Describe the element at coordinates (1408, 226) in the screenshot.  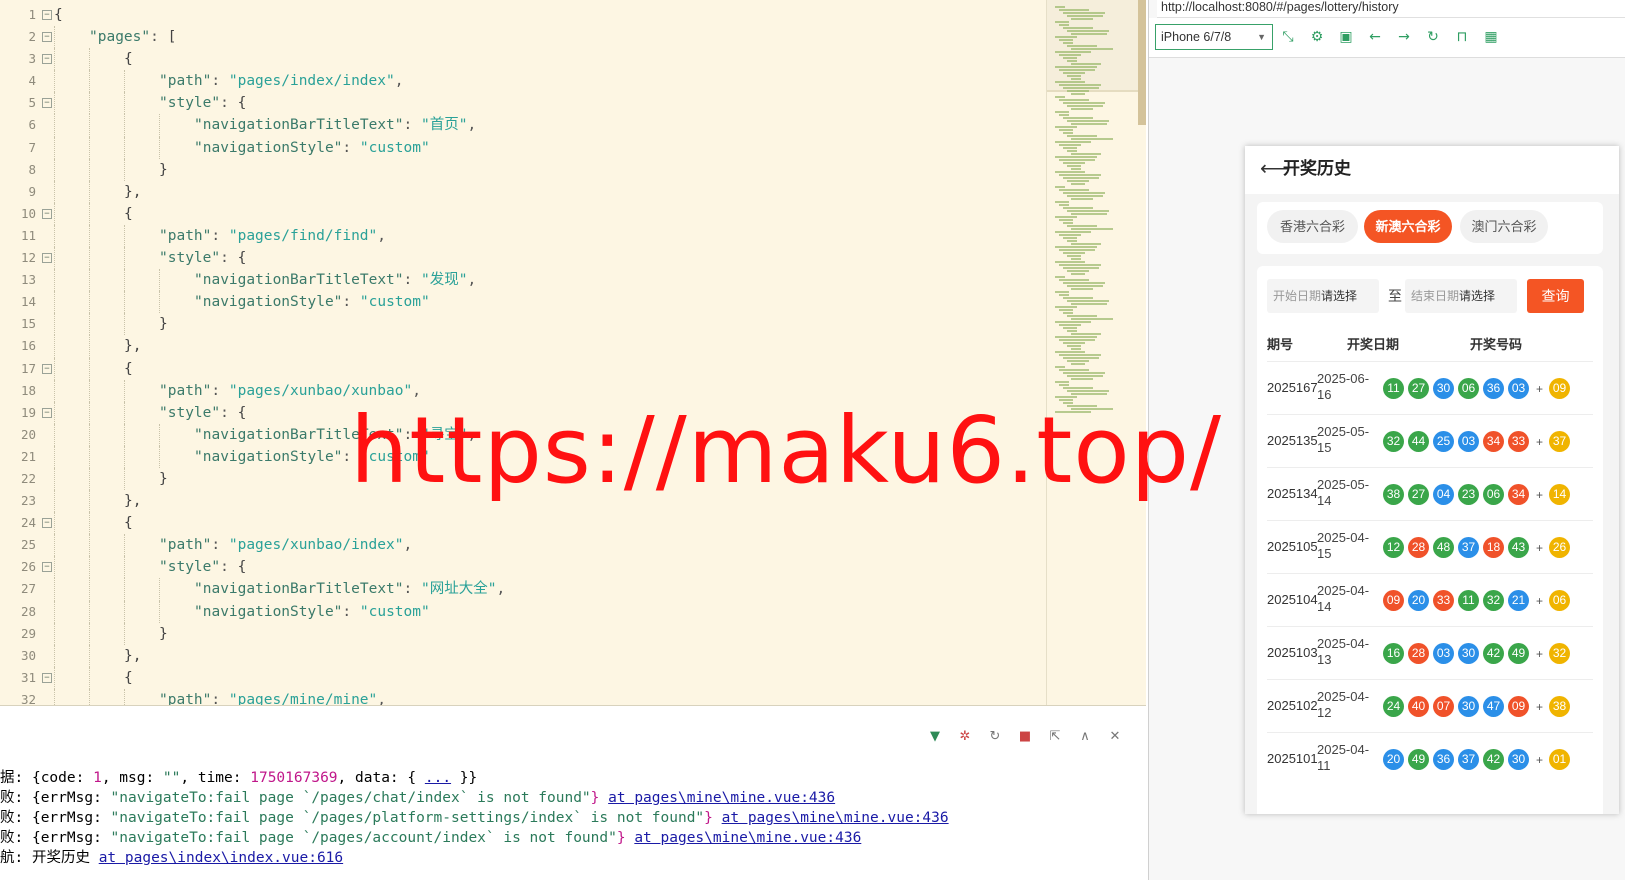
I see `tab-xinao: 新澳六合彩` at that location.